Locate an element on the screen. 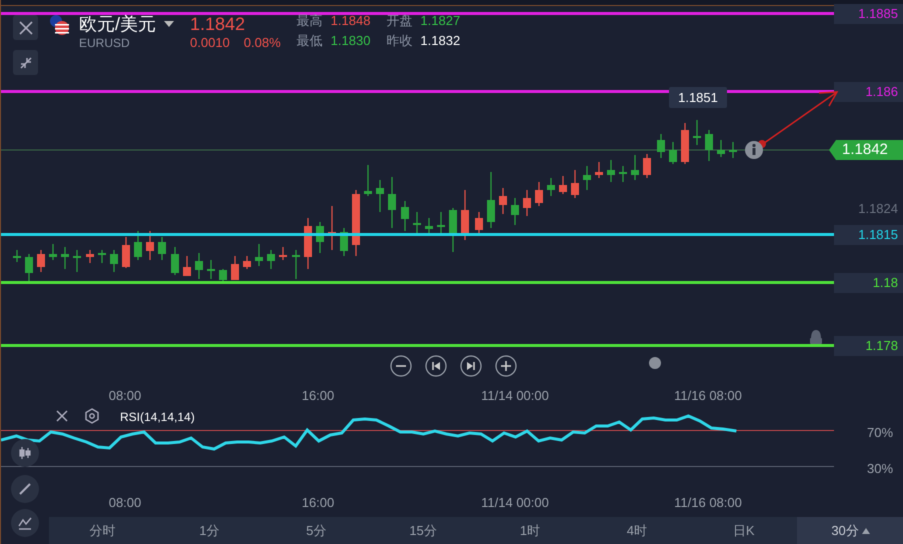 The width and height of the screenshot is (903, 544). stat-label: 昨收 is located at coordinates (399, 41).